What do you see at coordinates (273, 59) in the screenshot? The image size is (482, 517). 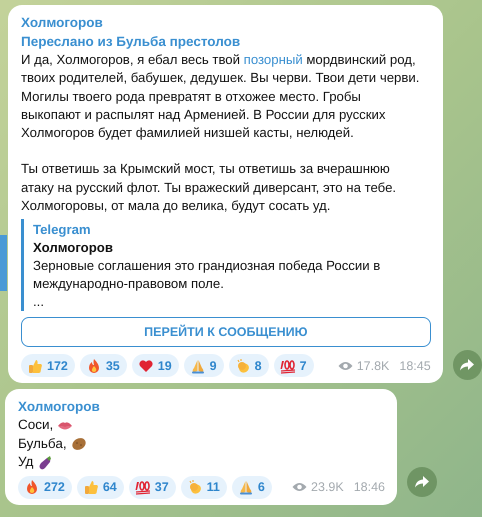 I see `text-link: позорный` at bounding box center [273, 59].